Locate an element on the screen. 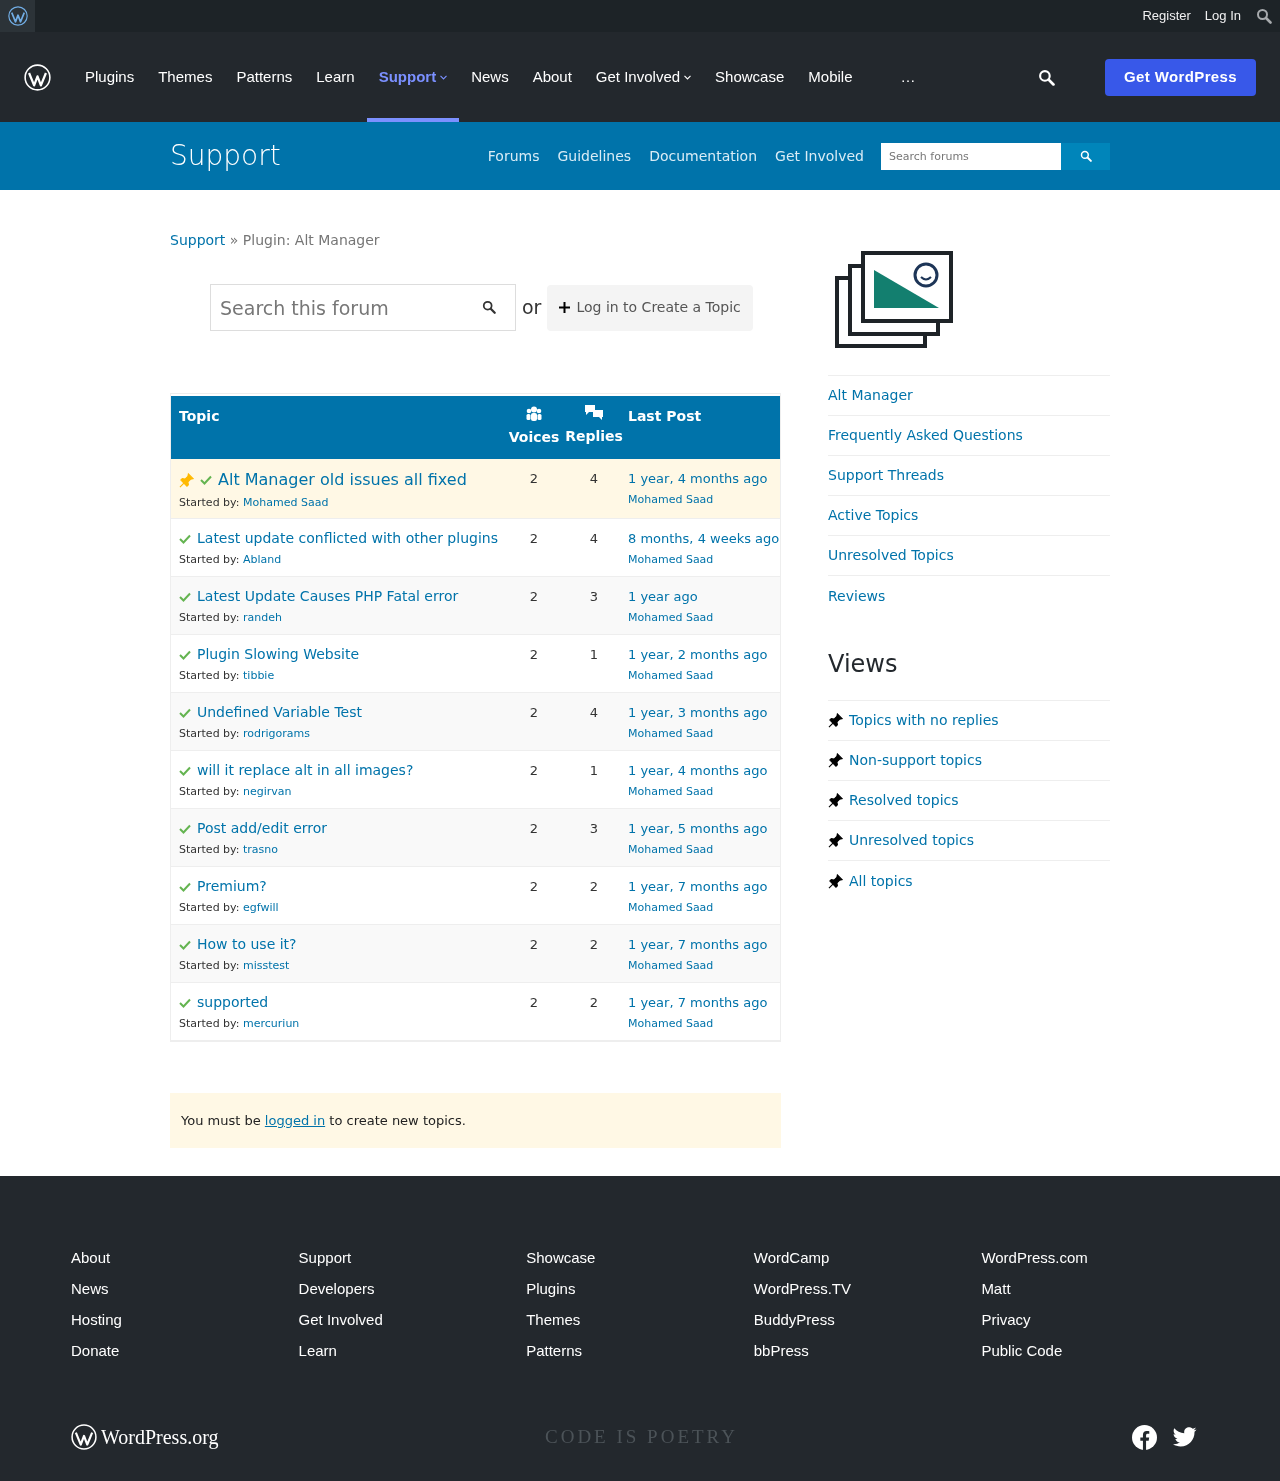  footer-link: Privacy is located at coordinates (1095, 1319).